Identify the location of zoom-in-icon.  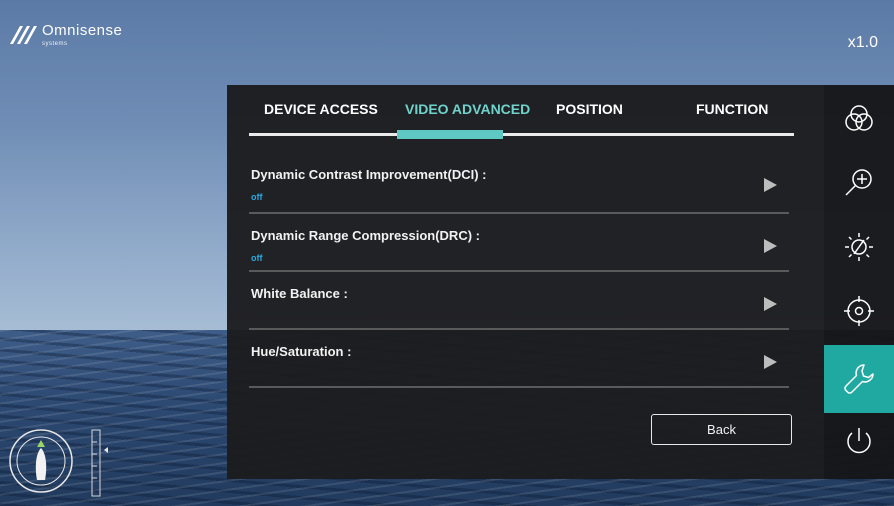
(858, 182).